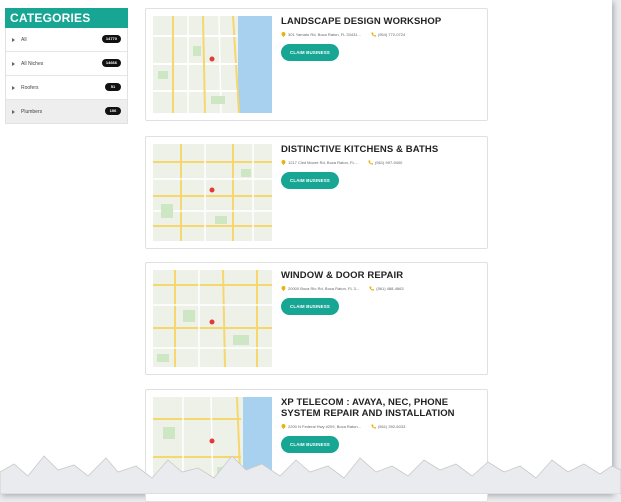 Image resolution: width=621 pixels, height=502 pixels. I want to click on category-count-badge: 14770, so click(111, 39).